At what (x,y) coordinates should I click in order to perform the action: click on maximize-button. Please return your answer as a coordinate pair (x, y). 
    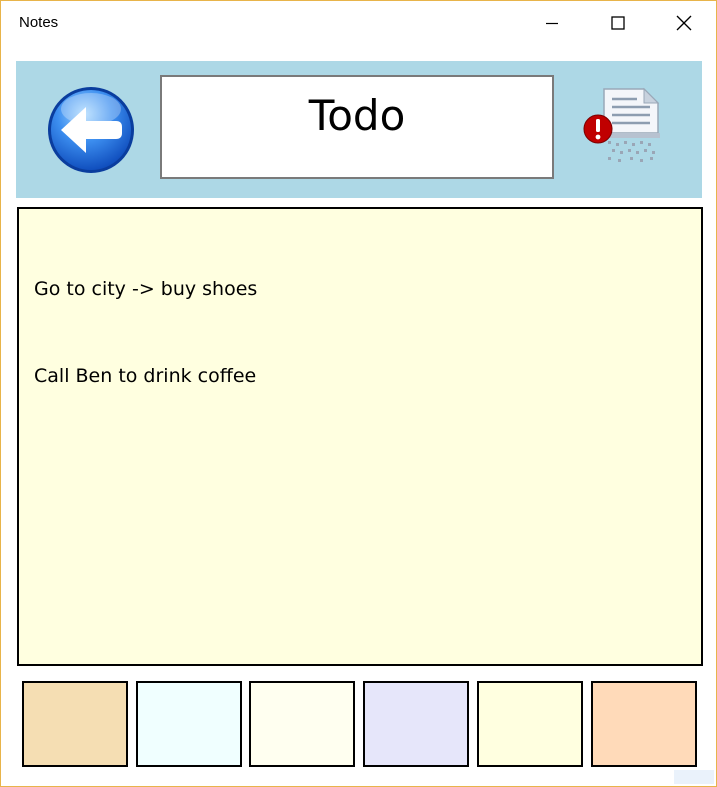
    Looking at the image, I should click on (618, 23).